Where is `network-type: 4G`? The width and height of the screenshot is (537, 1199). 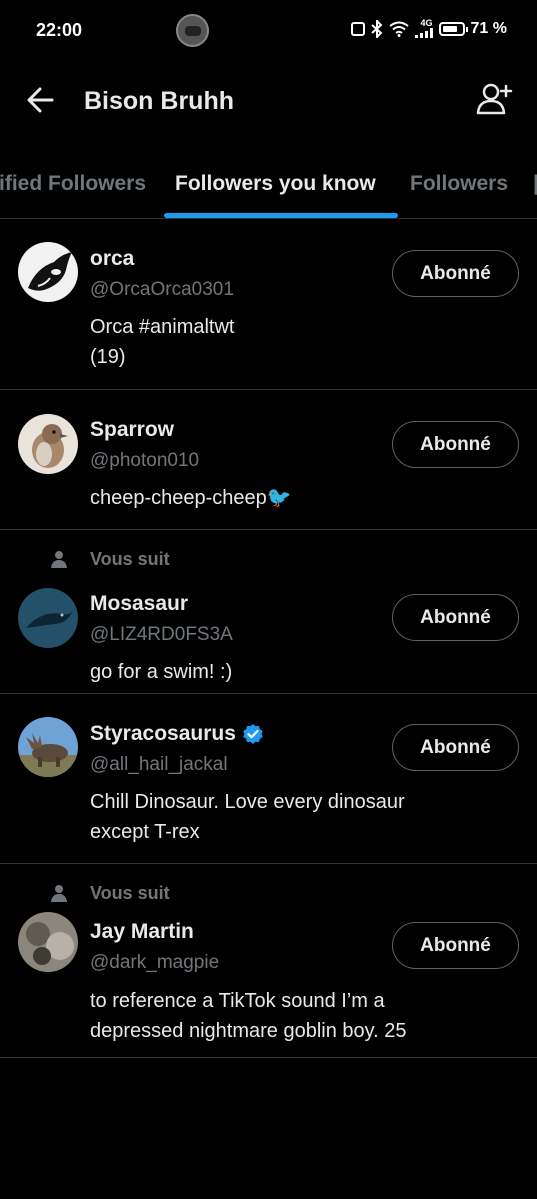
network-type: 4G is located at coordinates (426, 23).